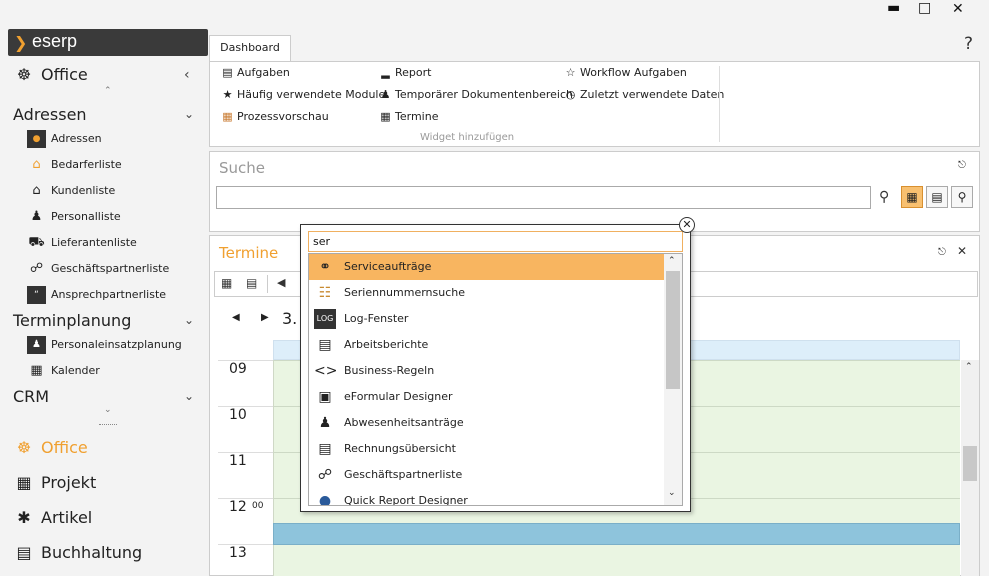 The height and width of the screenshot is (576, 989). What do you see at coordinates (274, 117) in the screenshot?
I see `widget-prozessvorschau: ▦ Prozessvorschau` at bounding box center [274, 117].